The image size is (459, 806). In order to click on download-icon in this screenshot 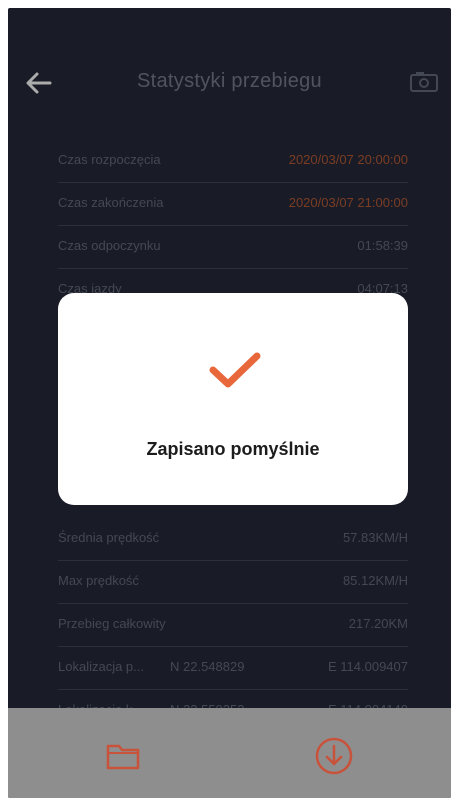, I will do `click(334, 756)`.